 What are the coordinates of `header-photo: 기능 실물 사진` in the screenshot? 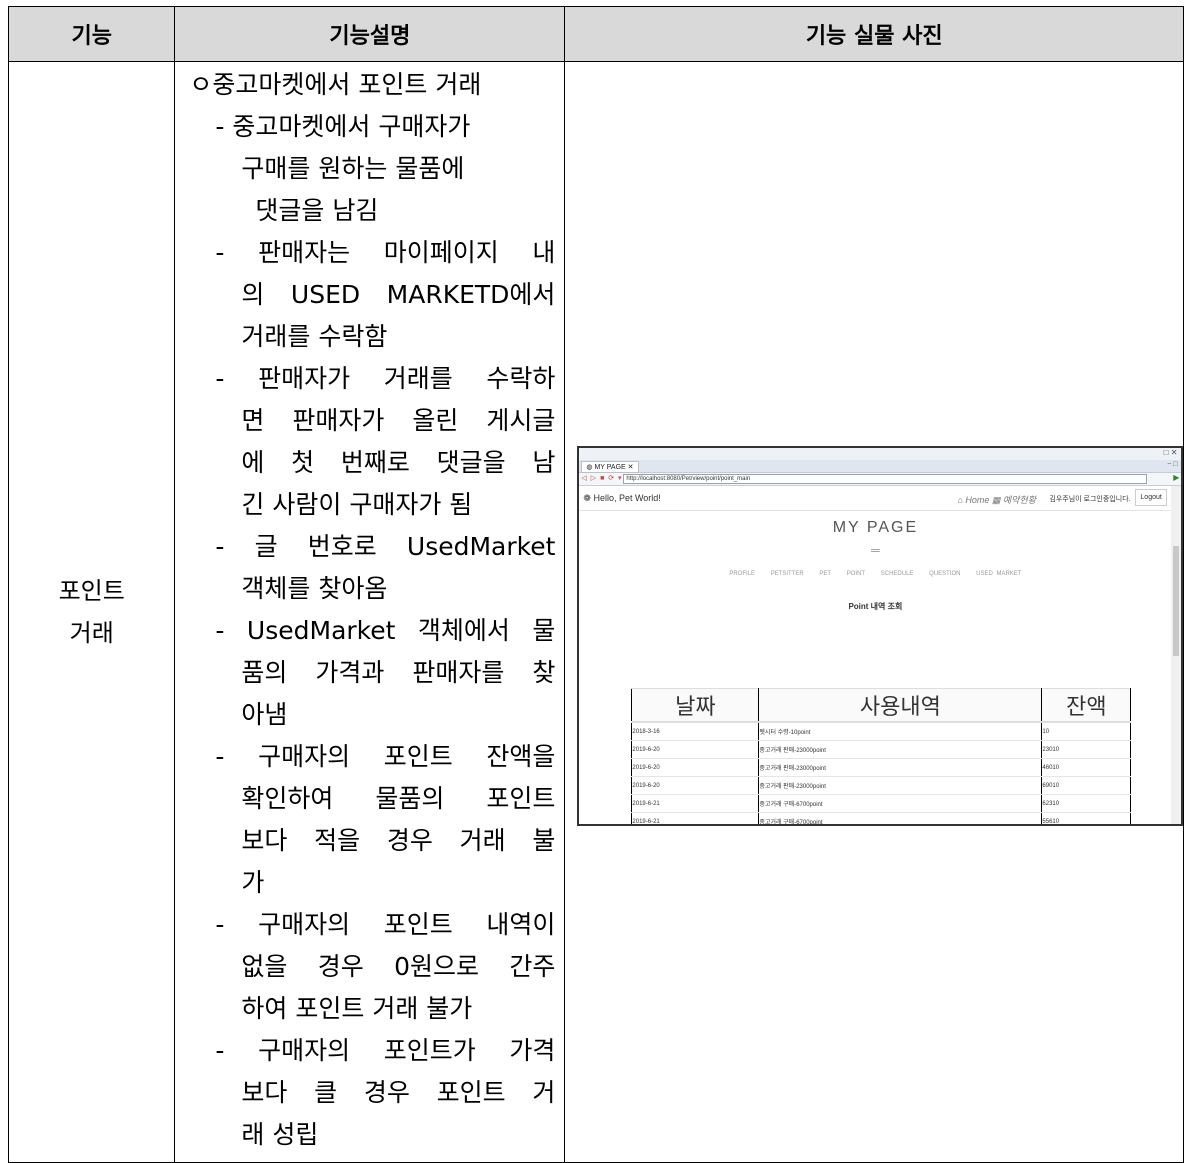 It's located at (874, 34).